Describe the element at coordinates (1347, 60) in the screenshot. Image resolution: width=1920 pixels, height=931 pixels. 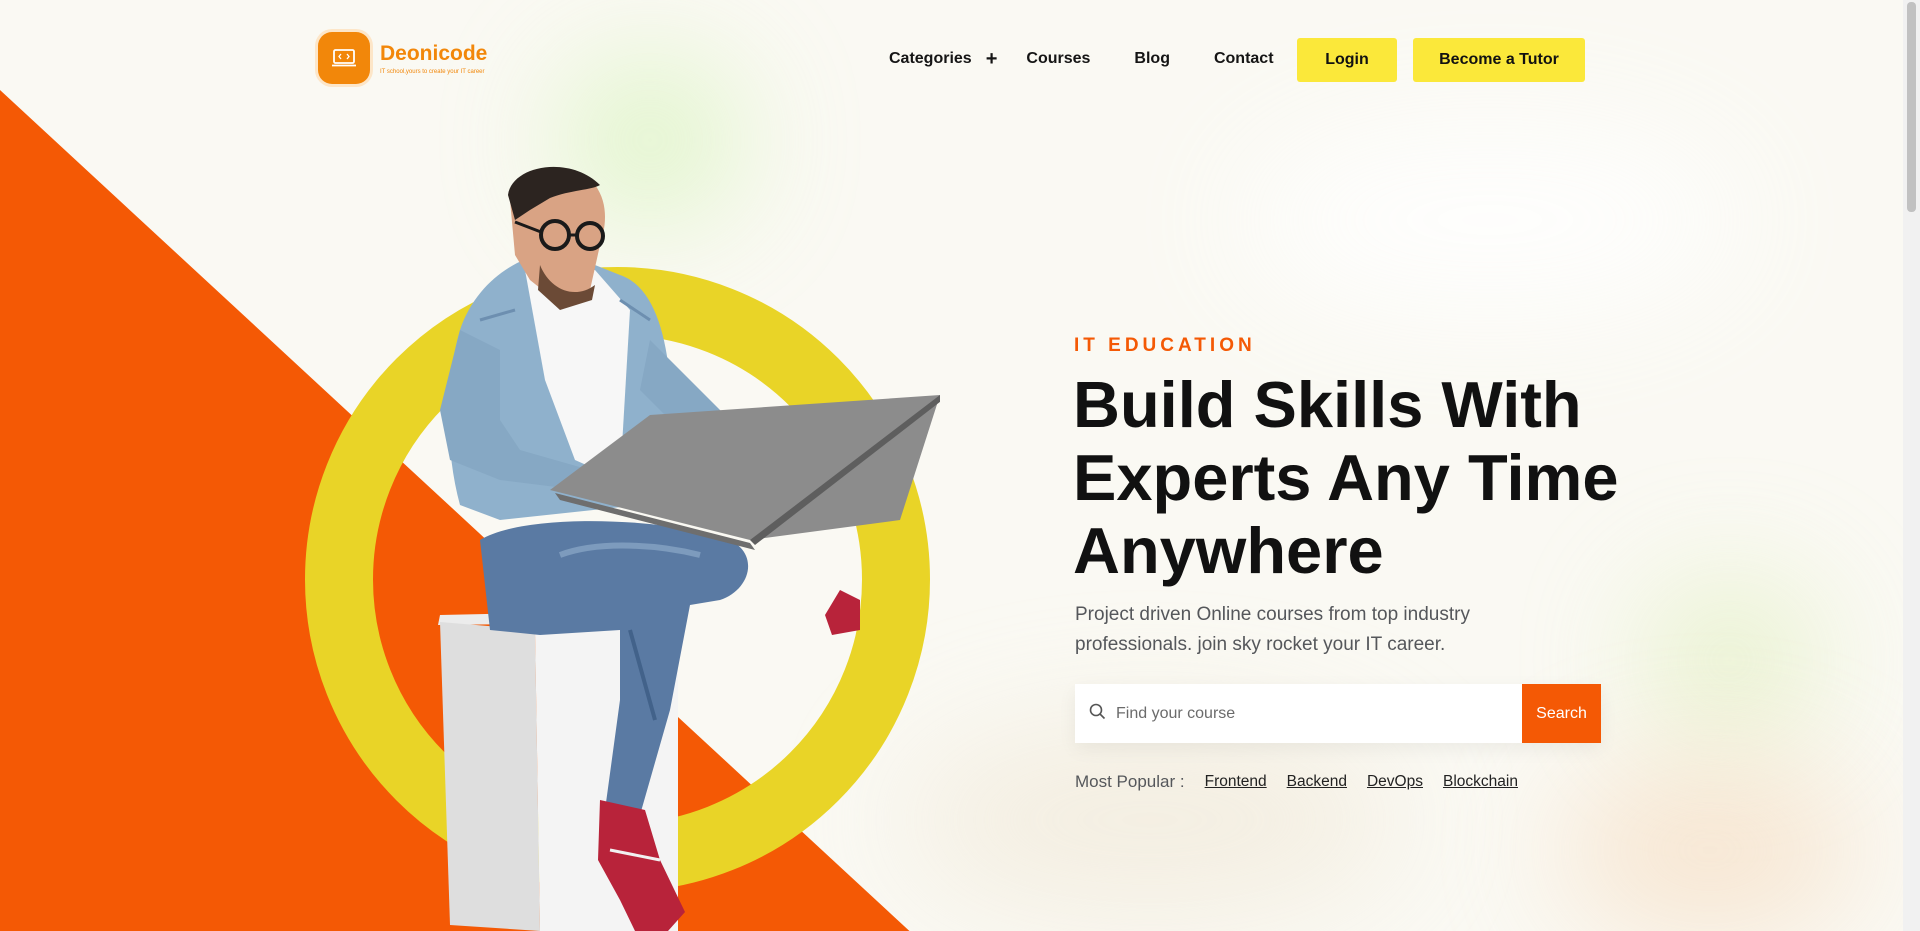
I see `login-button: Login` at that location.